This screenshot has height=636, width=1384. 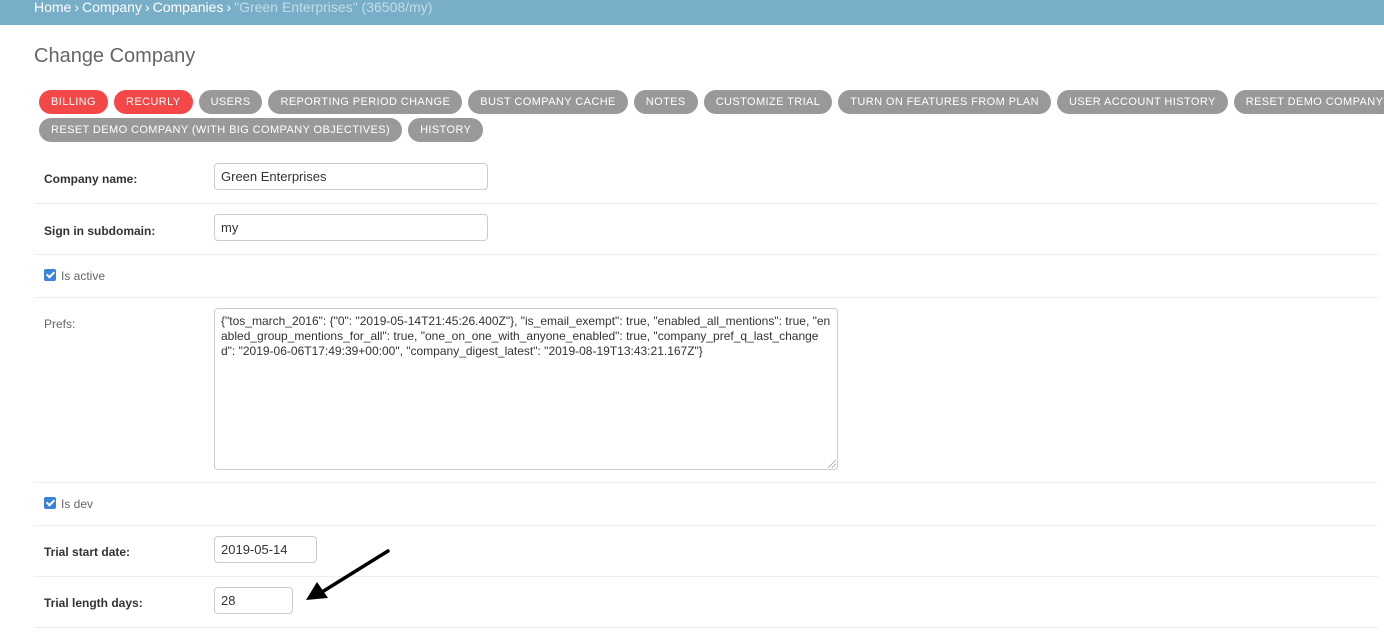 What do you see at coordinates (768, 102) in the screenshot?
I see `customize-trial-button: CUSTOMIZE TRIAL` at bounding box center [768, 102].